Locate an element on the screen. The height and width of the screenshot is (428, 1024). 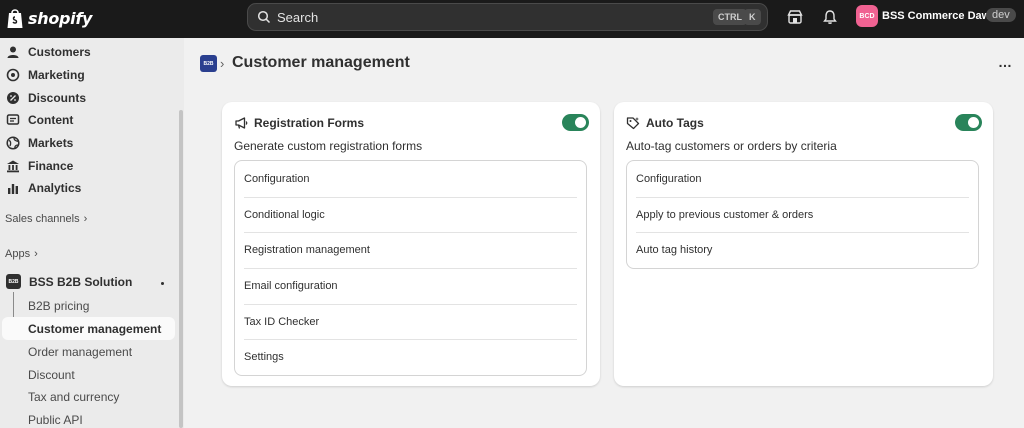
shortcut-ctrl-key: CTRL is located at coordinates (730, 17).